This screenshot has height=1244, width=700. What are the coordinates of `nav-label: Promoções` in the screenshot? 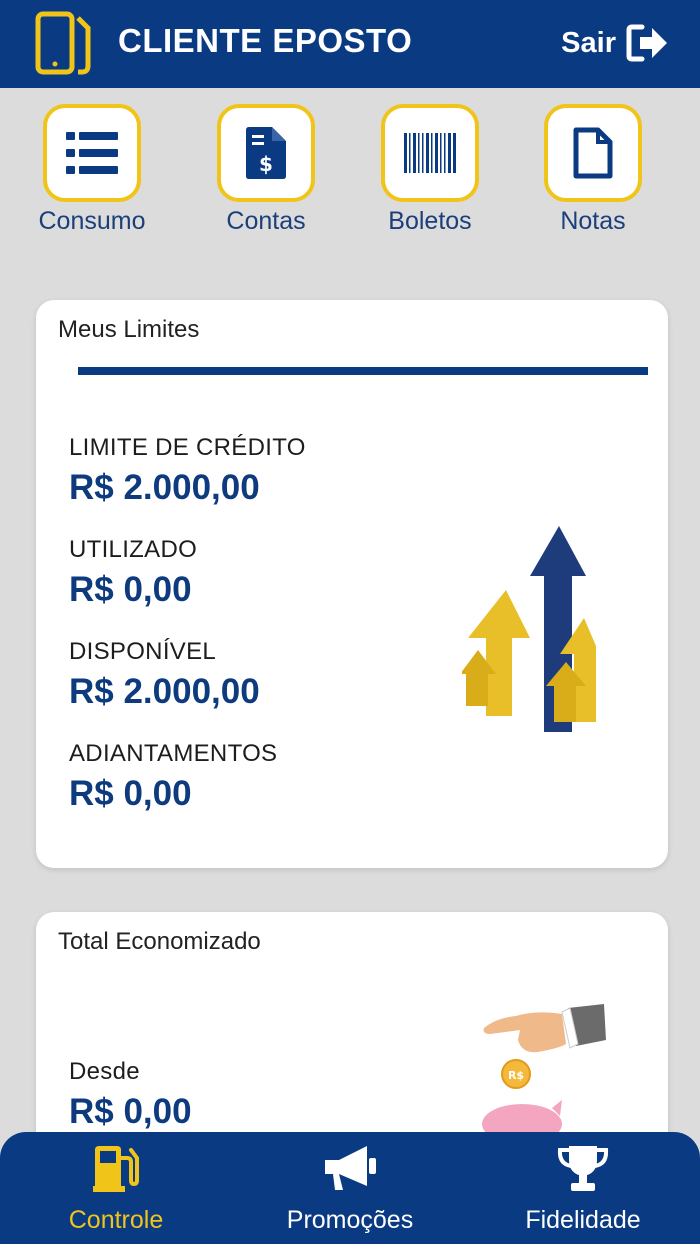 It's located at (350, 1220).